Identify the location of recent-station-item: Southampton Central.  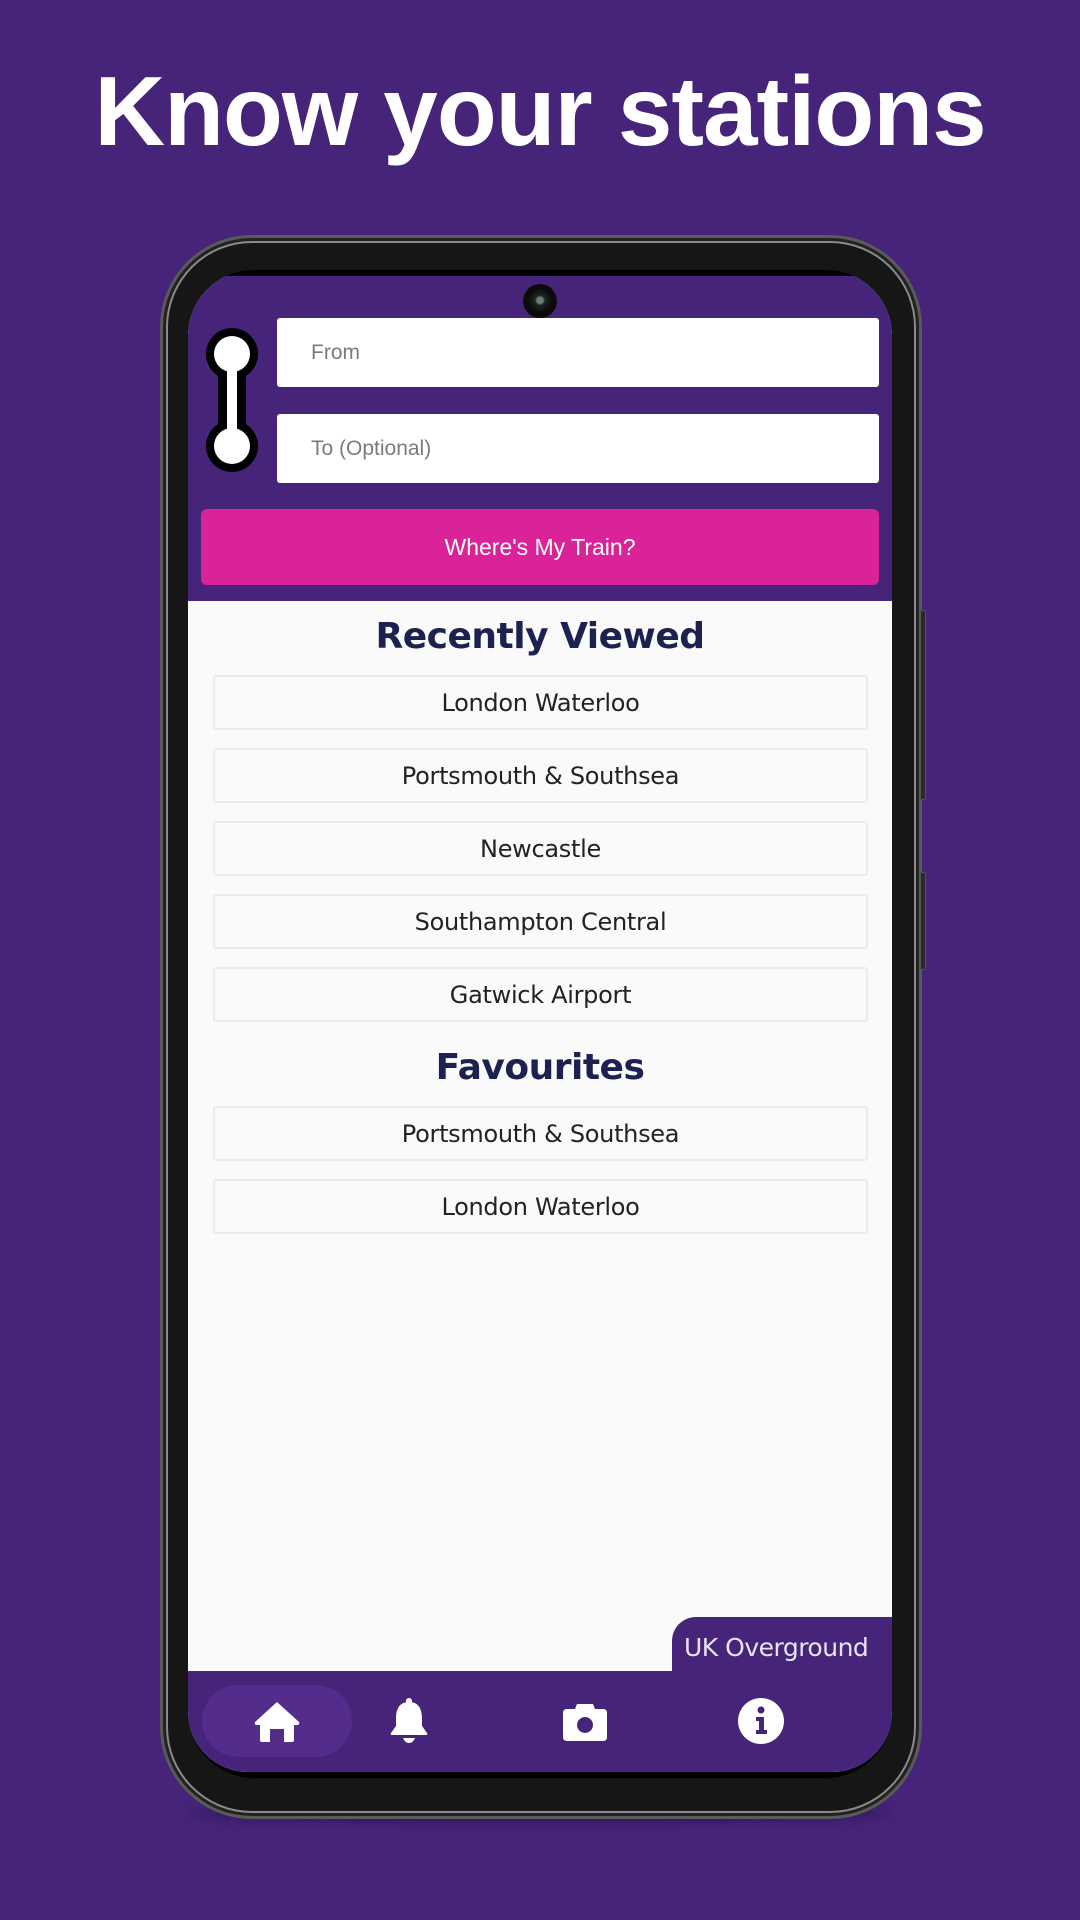
(540, 921).